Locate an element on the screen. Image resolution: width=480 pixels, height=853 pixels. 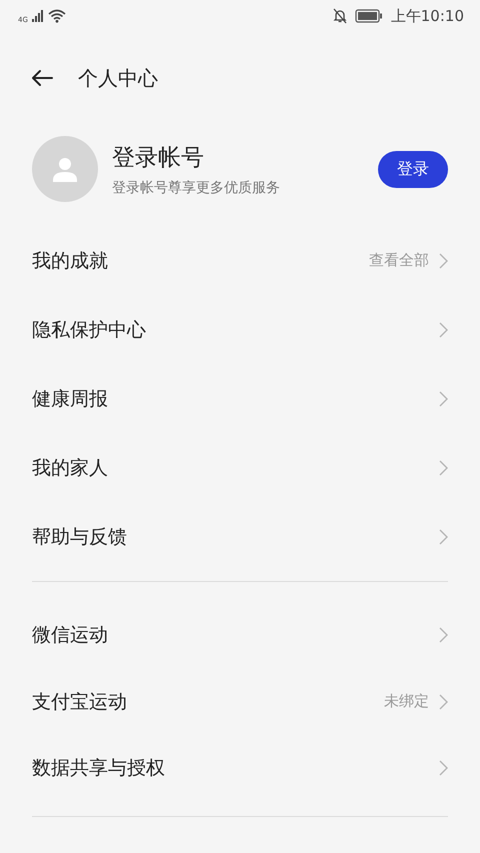
page-title: 个人中心 is located at coordinates (118, 78).